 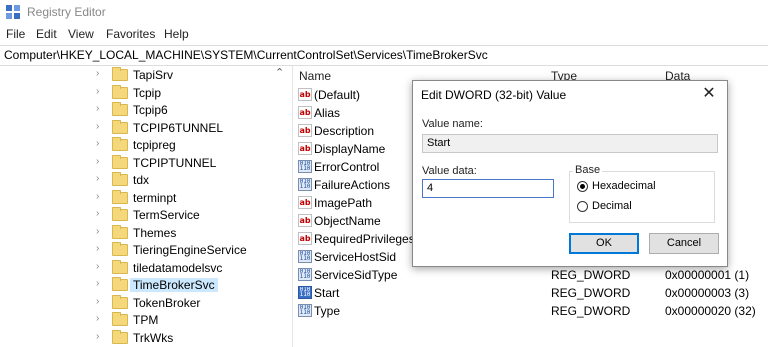 I want to click on value-data: 0x00000003 (3), so click(x=707, y=293).